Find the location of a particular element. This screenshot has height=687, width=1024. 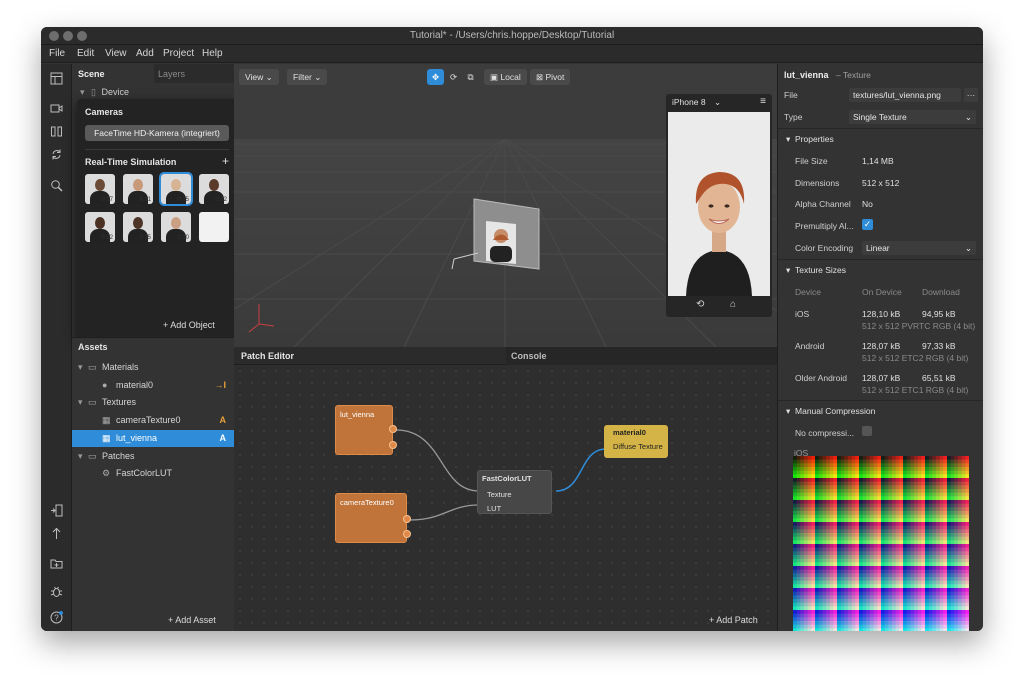

simulation-video-thumbnail: 0:11 is located at coordinates (138, 189).